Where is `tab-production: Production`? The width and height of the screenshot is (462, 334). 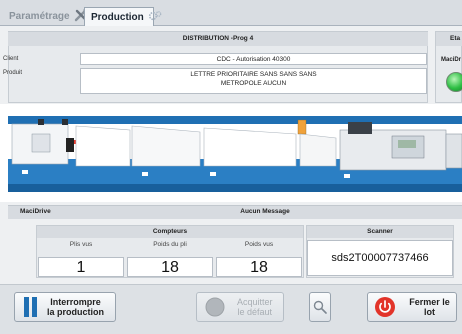
tab-production: Production is located at coordinates (123, 16).